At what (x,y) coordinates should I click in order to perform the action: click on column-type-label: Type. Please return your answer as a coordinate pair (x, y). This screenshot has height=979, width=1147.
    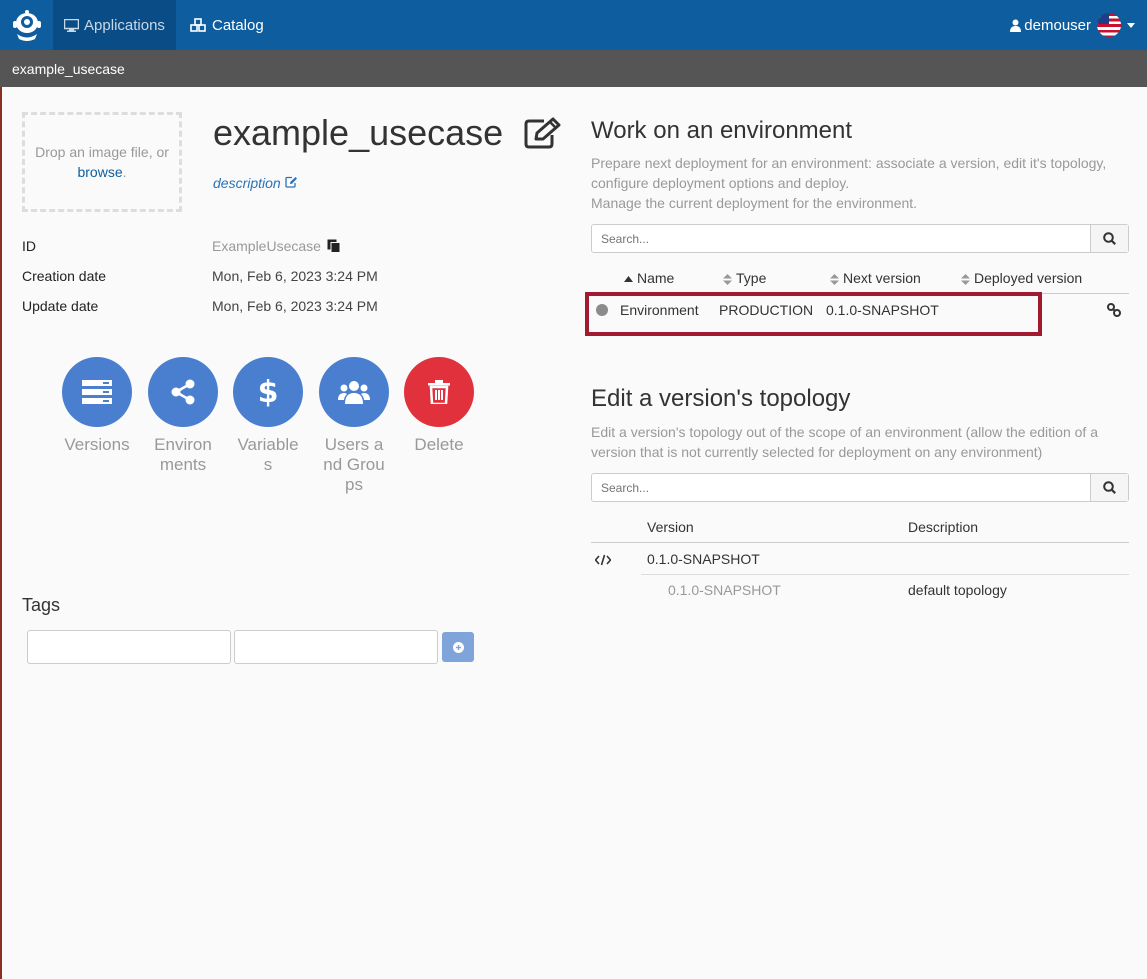
    Looking at the image, I should click on (751, 278).